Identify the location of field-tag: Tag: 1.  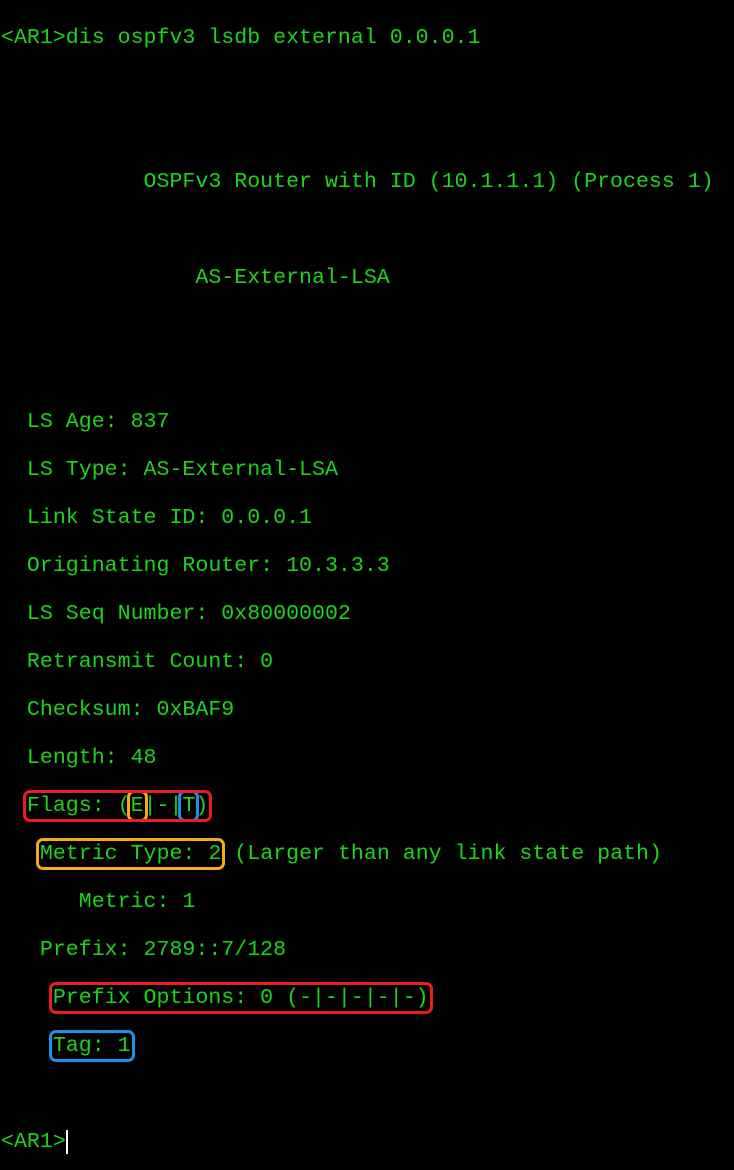
(357, 1046).